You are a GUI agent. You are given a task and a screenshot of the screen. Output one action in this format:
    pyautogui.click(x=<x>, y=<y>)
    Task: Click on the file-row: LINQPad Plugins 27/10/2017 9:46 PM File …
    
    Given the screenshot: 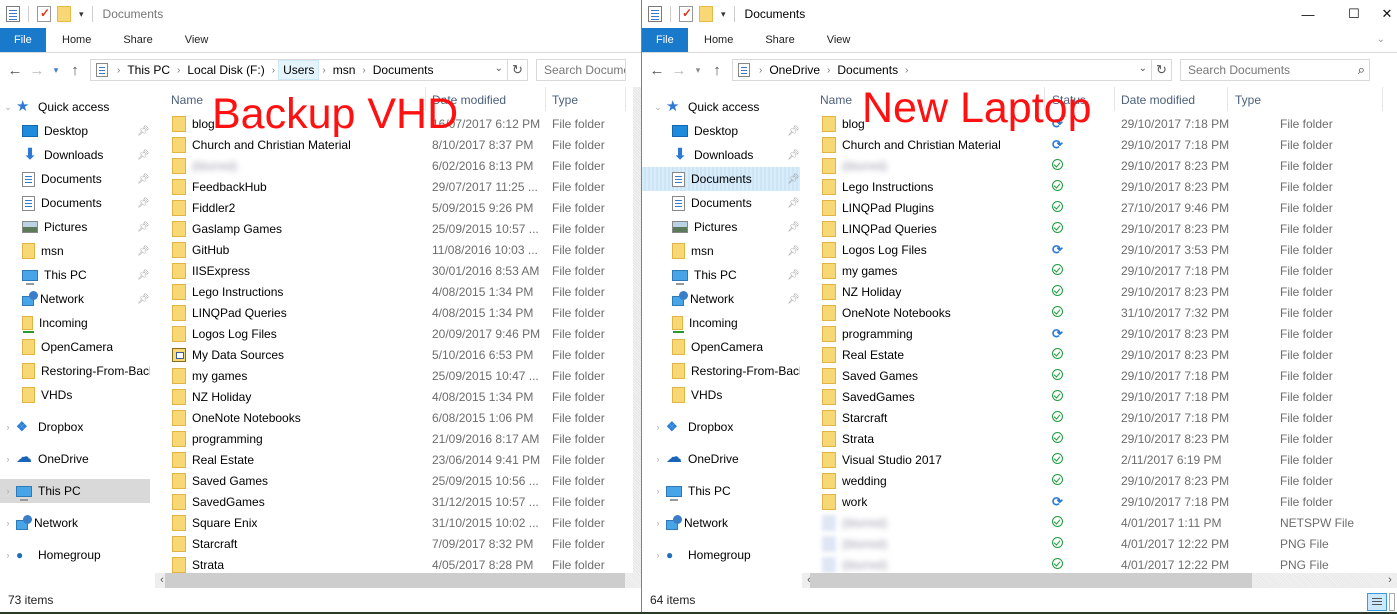 What is the action you would take?
    pyautogui.click(x=1104, y=207)
    